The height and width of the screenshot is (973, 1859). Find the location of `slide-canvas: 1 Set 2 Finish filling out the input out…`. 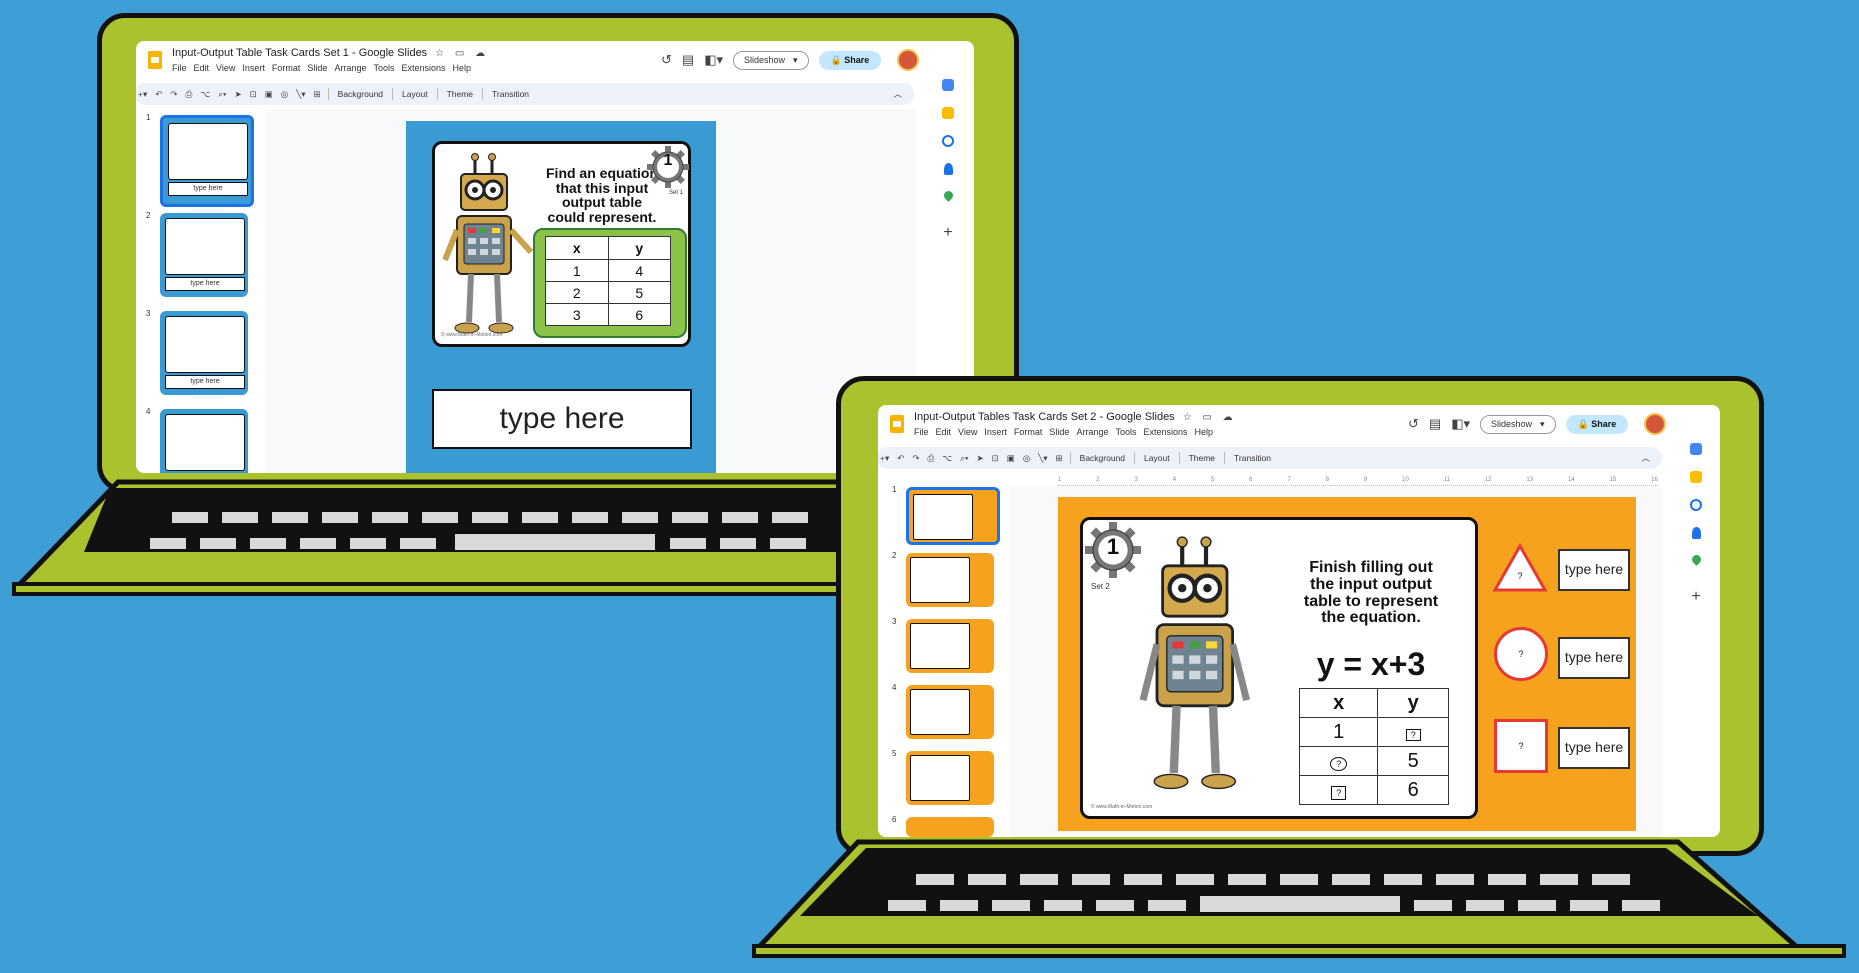

slide-canvas: 1 Set 2 Finish filling out the input out… is located at coordinates (1336, 662).